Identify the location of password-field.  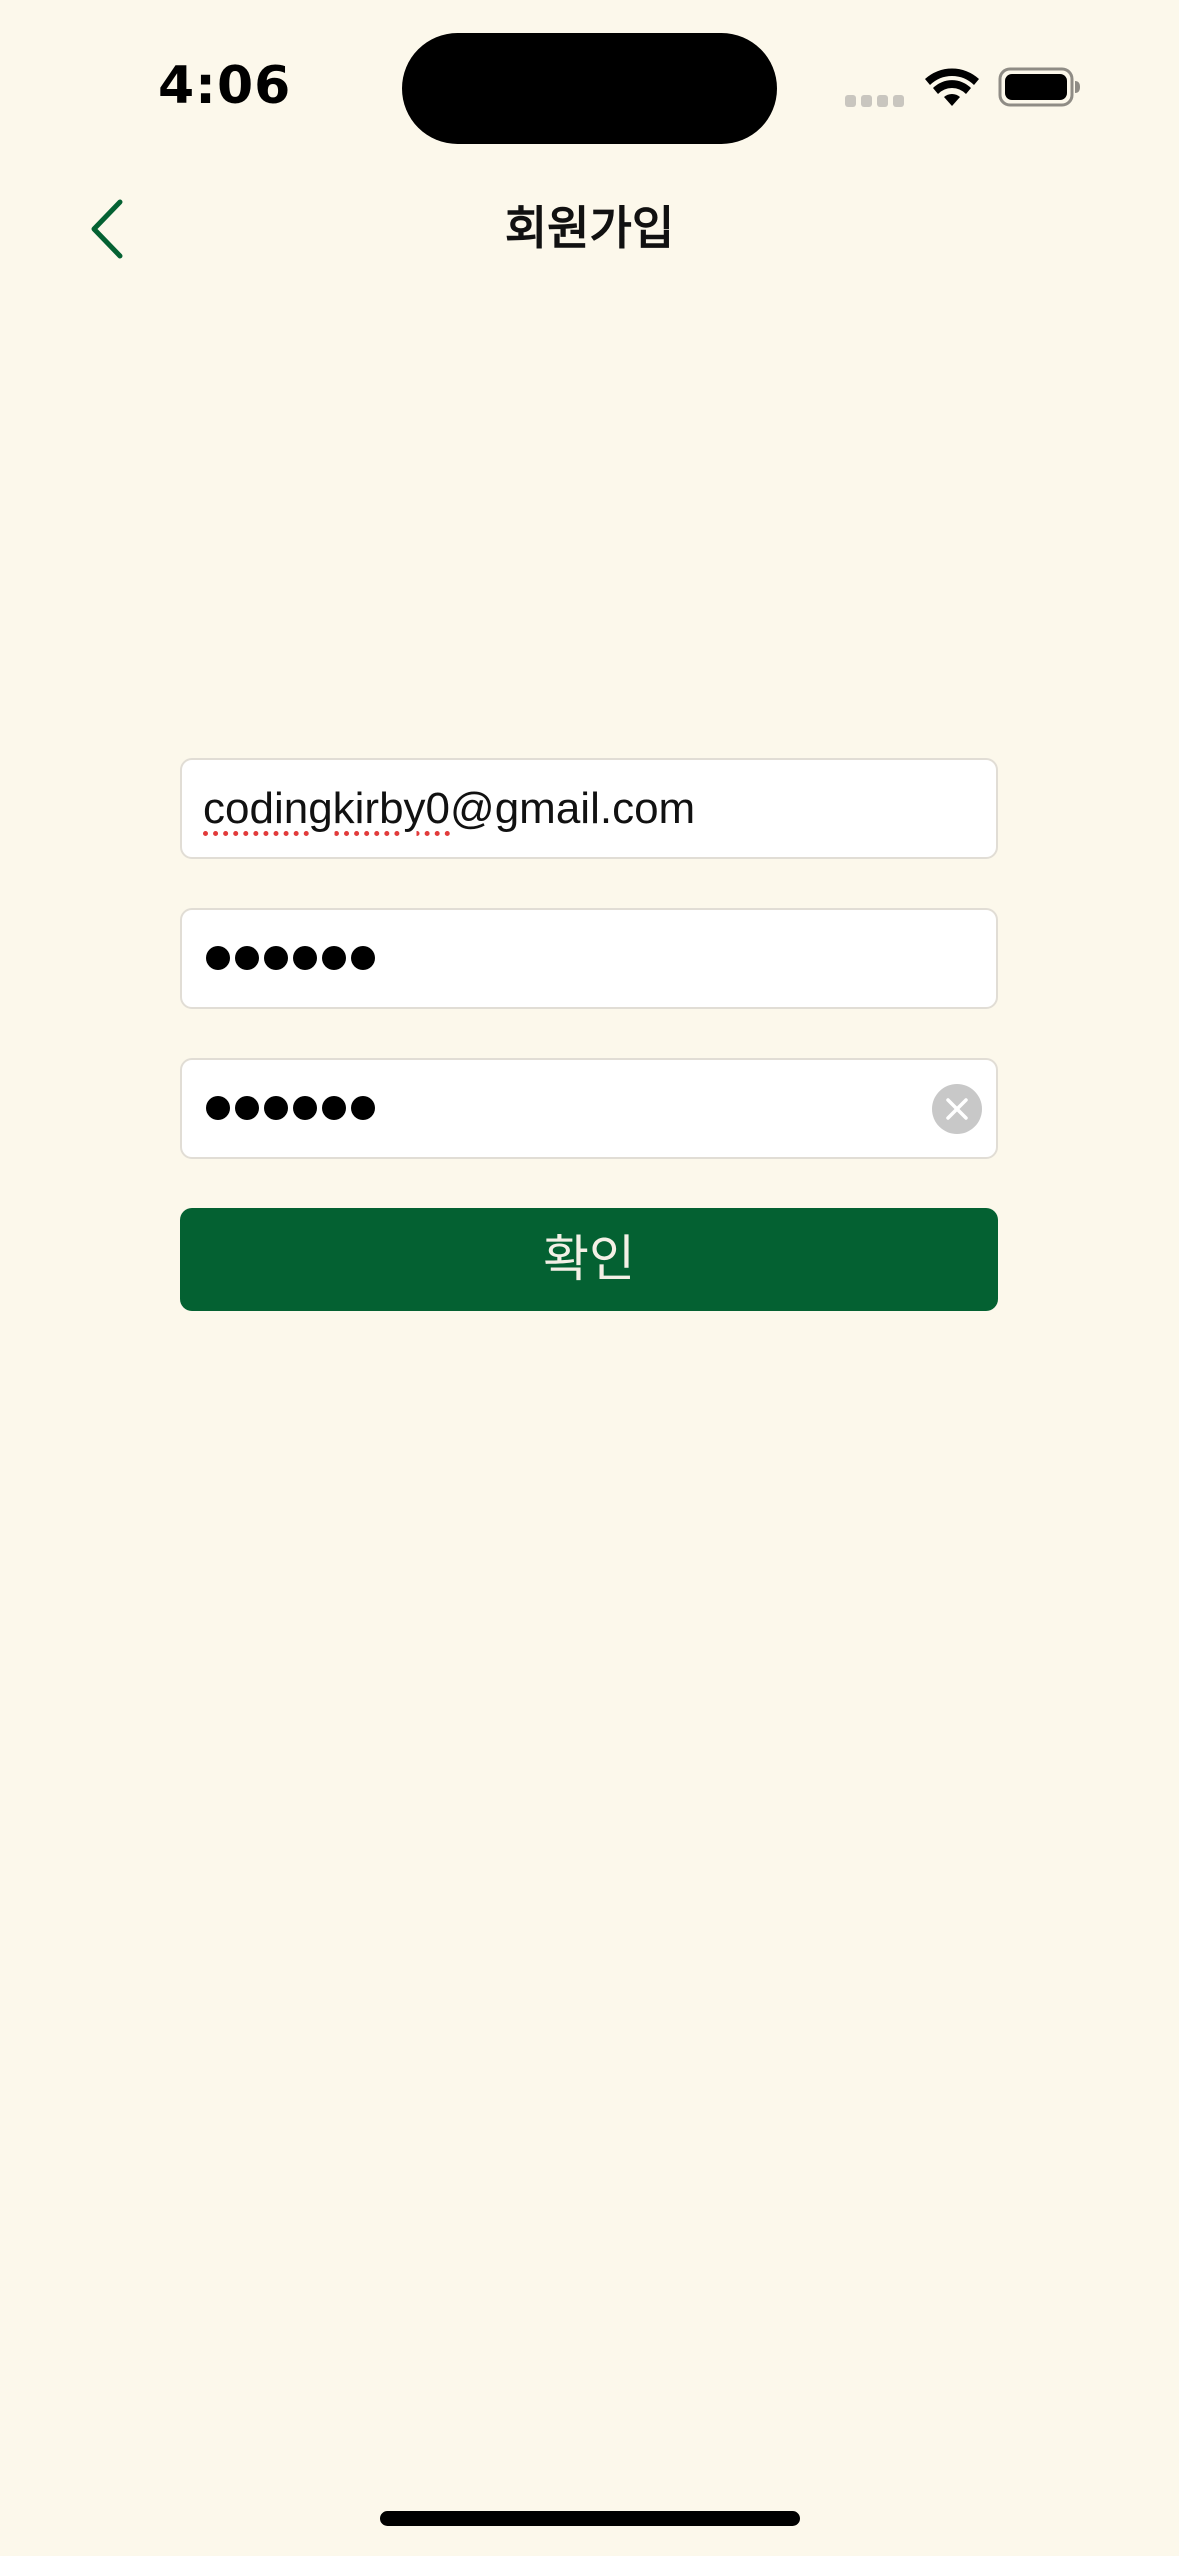
(589, 958).